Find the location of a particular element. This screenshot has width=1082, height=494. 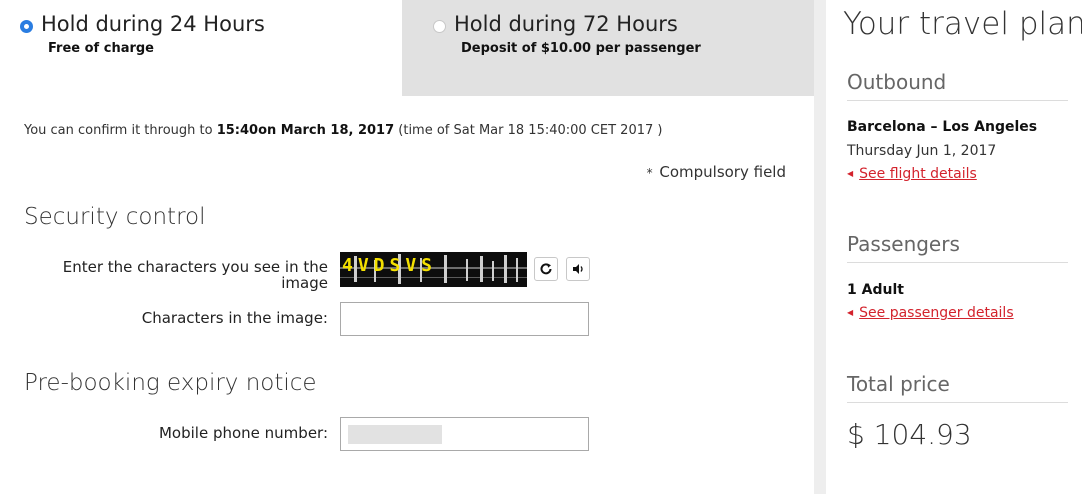

speaker-icon is located at coordinates (578, 269).